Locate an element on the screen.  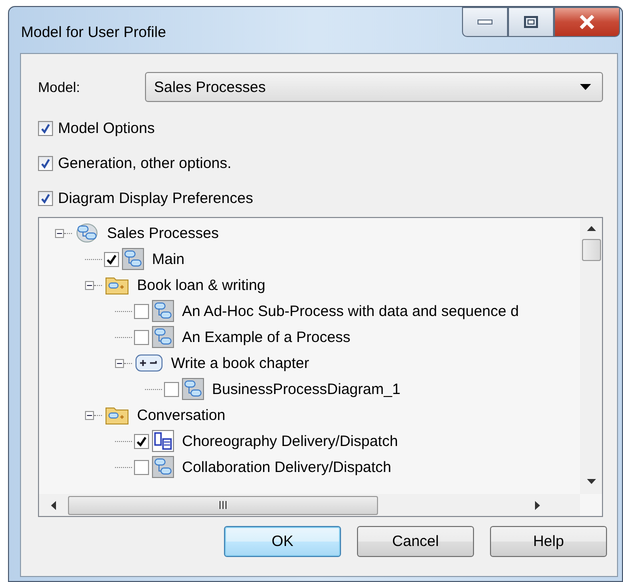
scroll-right-arrow-icon is located at coordinates (537, 505).